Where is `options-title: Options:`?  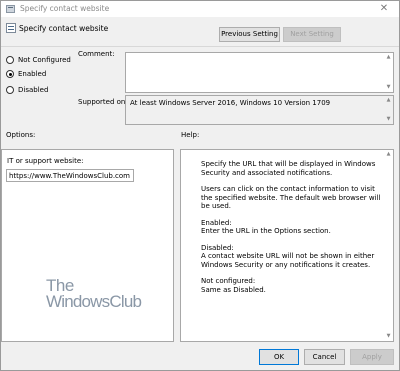 options-title: Options: is located at coordinates (21, 135).